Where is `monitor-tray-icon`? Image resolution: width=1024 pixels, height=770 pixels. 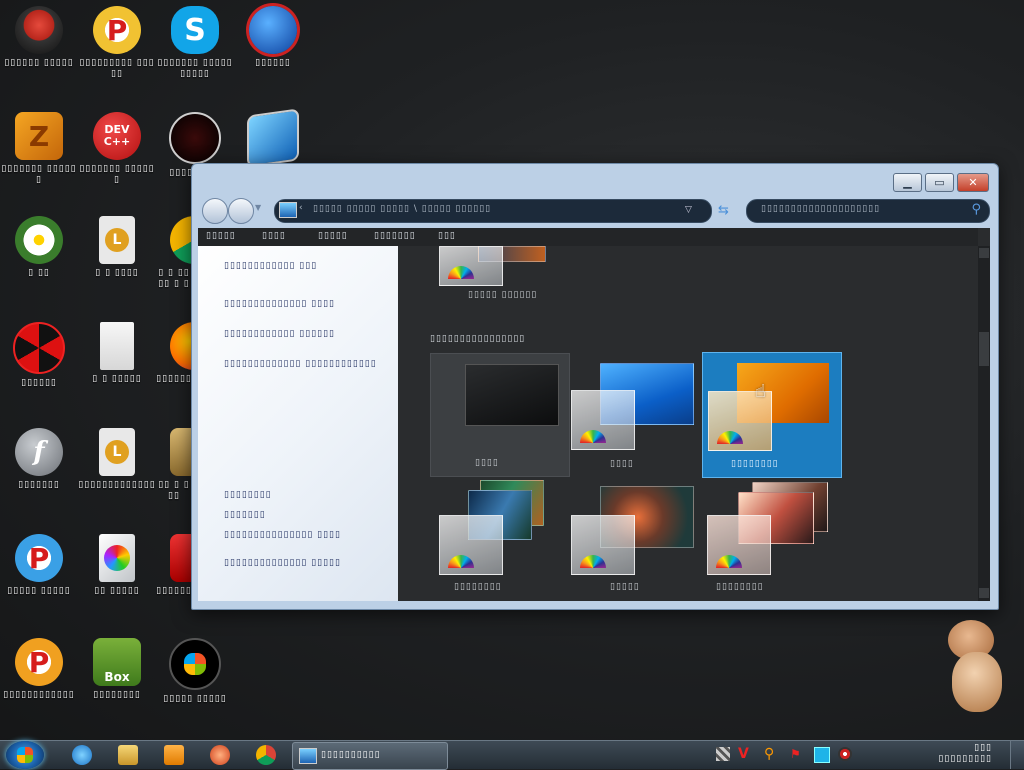
monitor-tray-icon is located at coordinates (822, 755).